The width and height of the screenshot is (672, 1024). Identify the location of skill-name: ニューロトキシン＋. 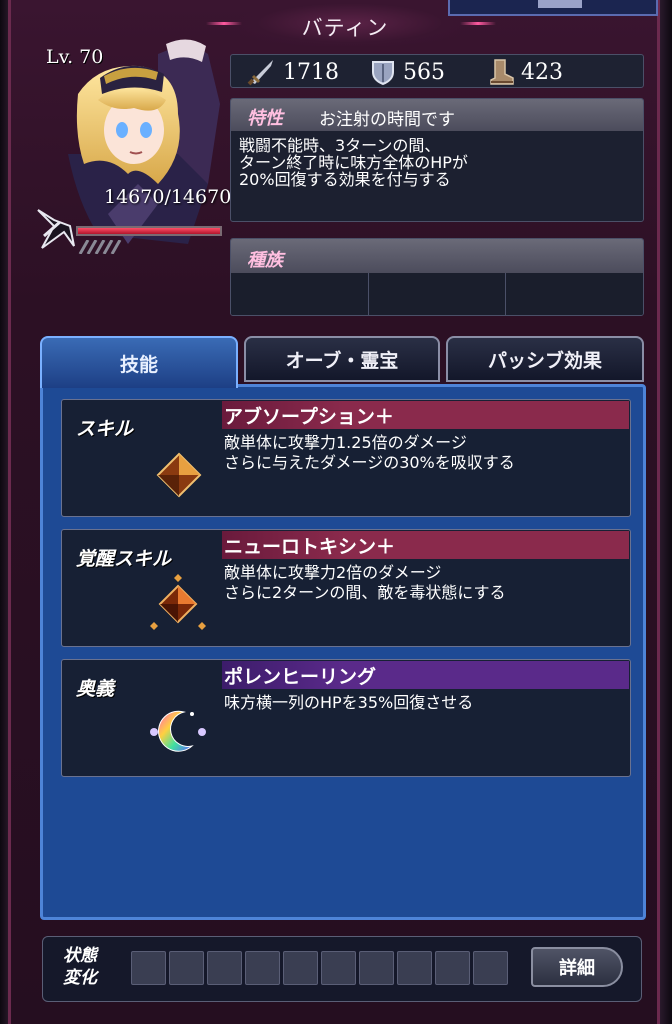
(310, 546).